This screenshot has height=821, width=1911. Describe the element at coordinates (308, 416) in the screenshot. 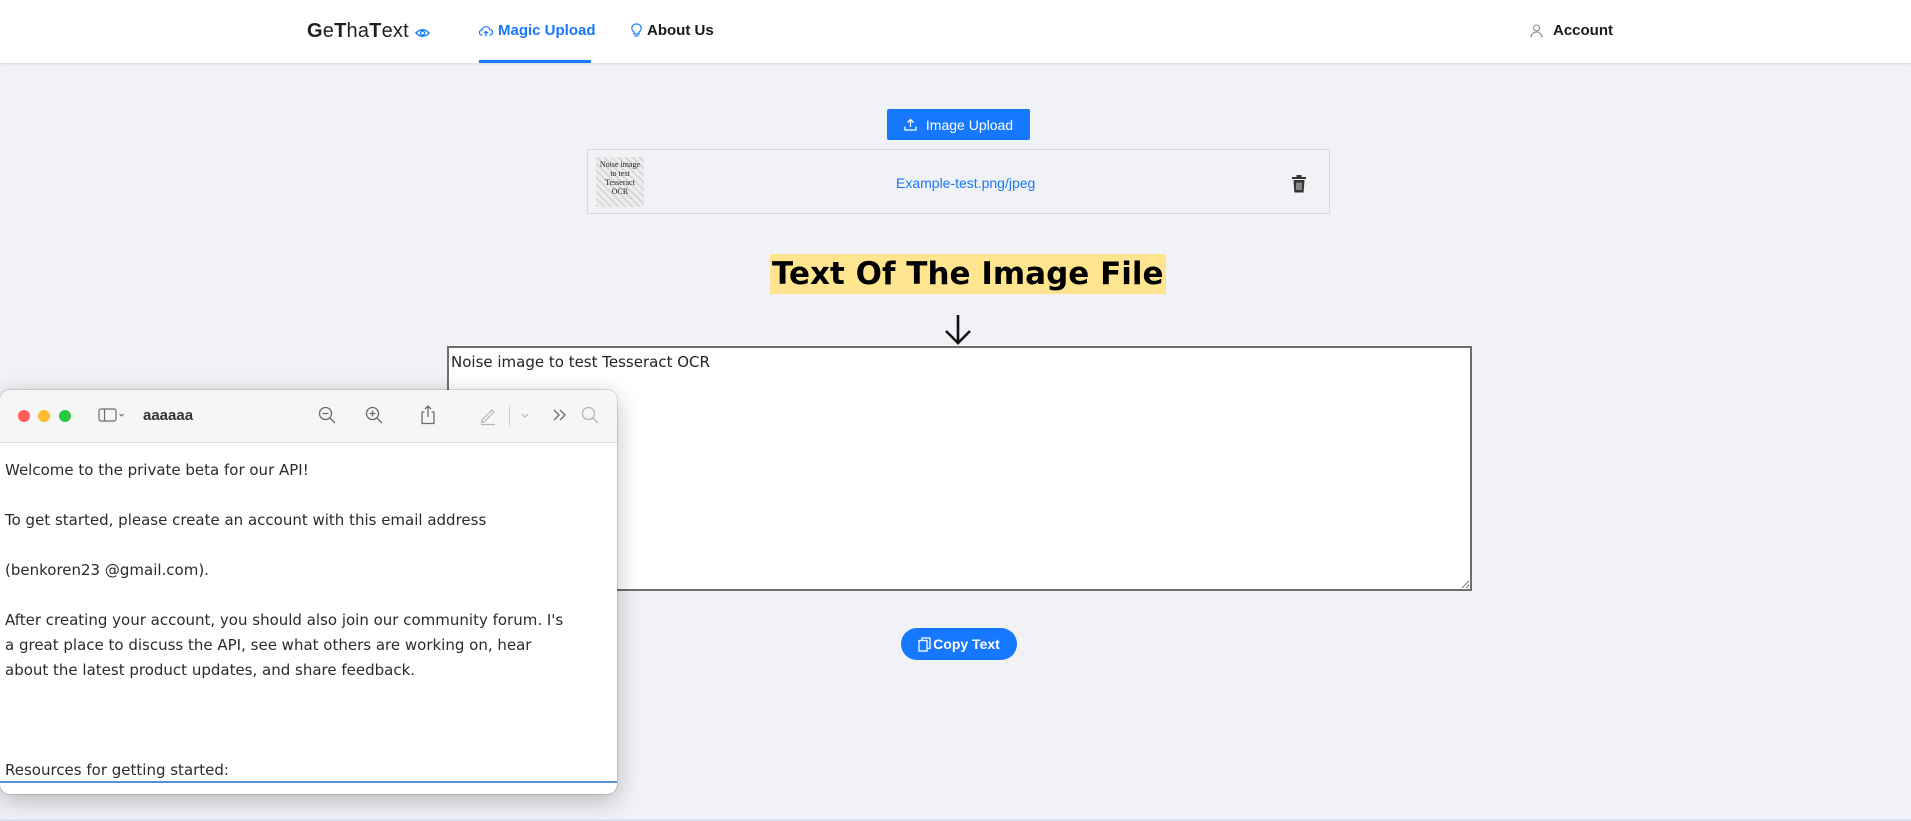

I see `preview-toolbar: aaaaaa` at that location.